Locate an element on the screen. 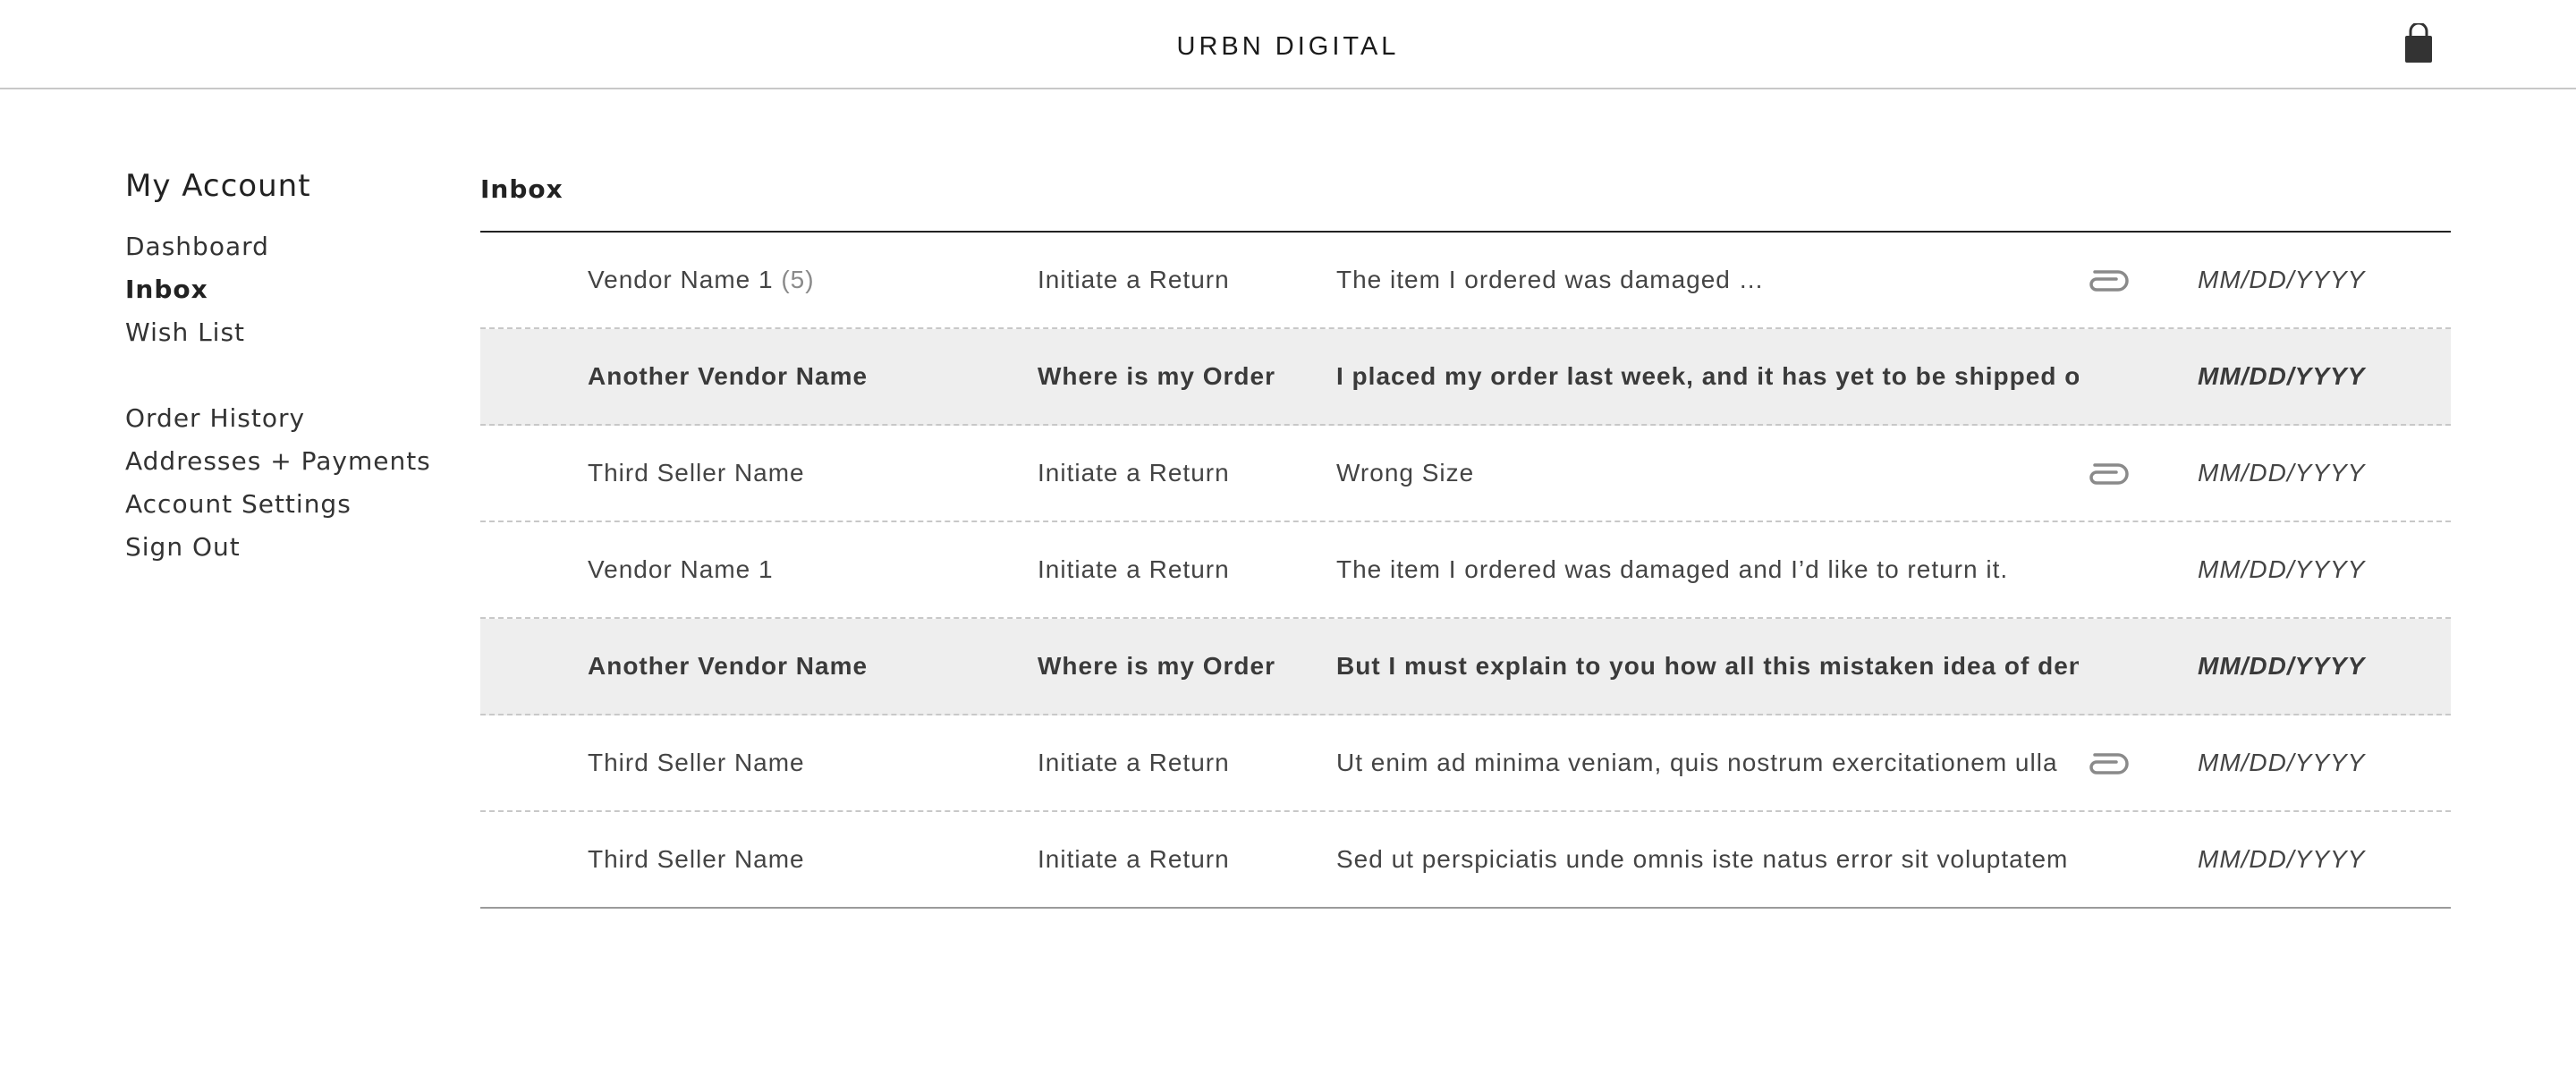 The image size is (2576, 1075). sidebar-item-wish-list: Wish List is located at coordinates (295, 332).